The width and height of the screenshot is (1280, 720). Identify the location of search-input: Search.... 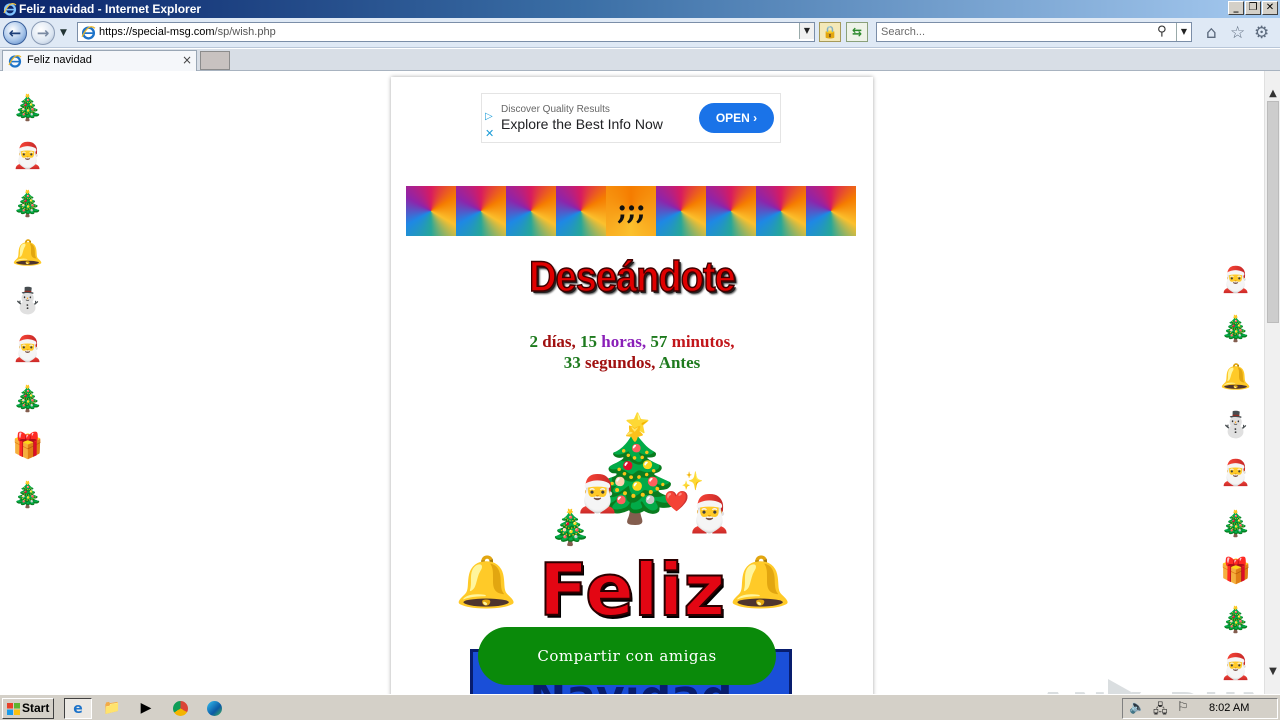
(903, 32).